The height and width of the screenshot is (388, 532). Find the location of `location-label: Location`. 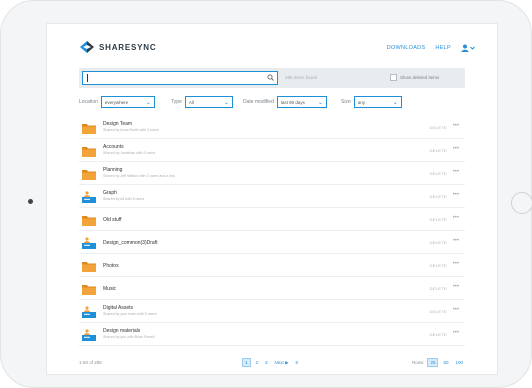

location-label: Location is located at coordinates (88, 102).